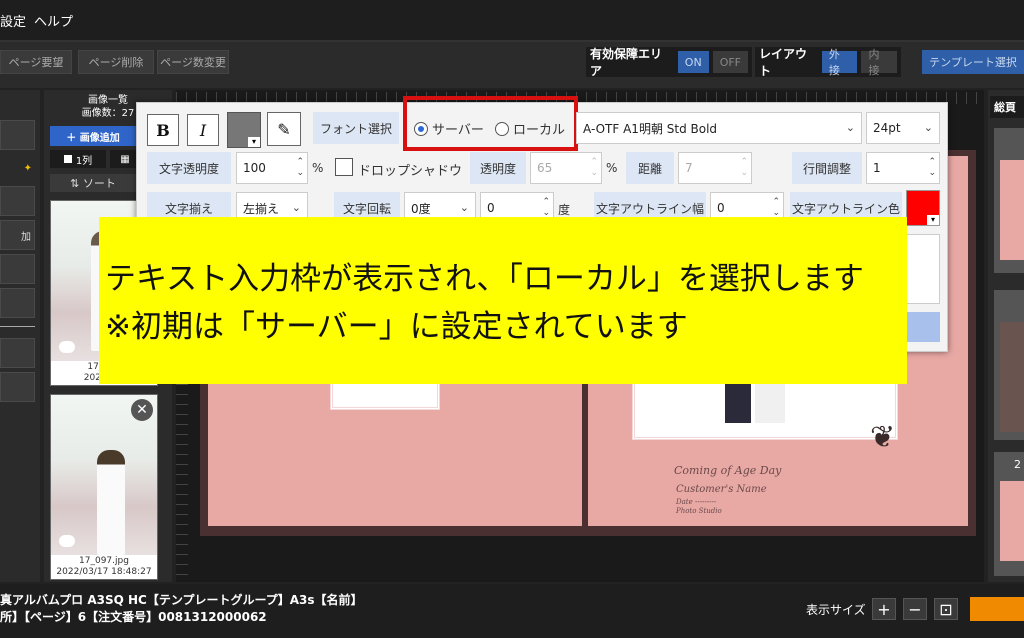 This screenshot has height=638, width=1024. I want to click on menu-settings: 設定, so click(13, 20).